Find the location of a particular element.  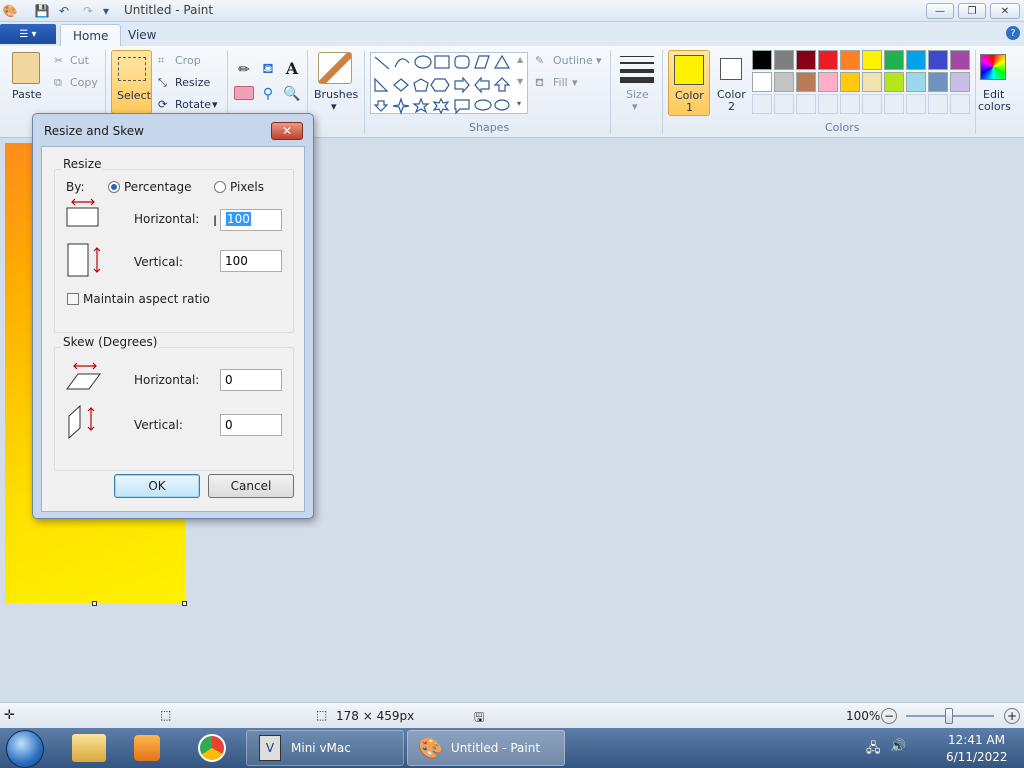

chrome-taskbar-icon is located at coordinates (212, 748).